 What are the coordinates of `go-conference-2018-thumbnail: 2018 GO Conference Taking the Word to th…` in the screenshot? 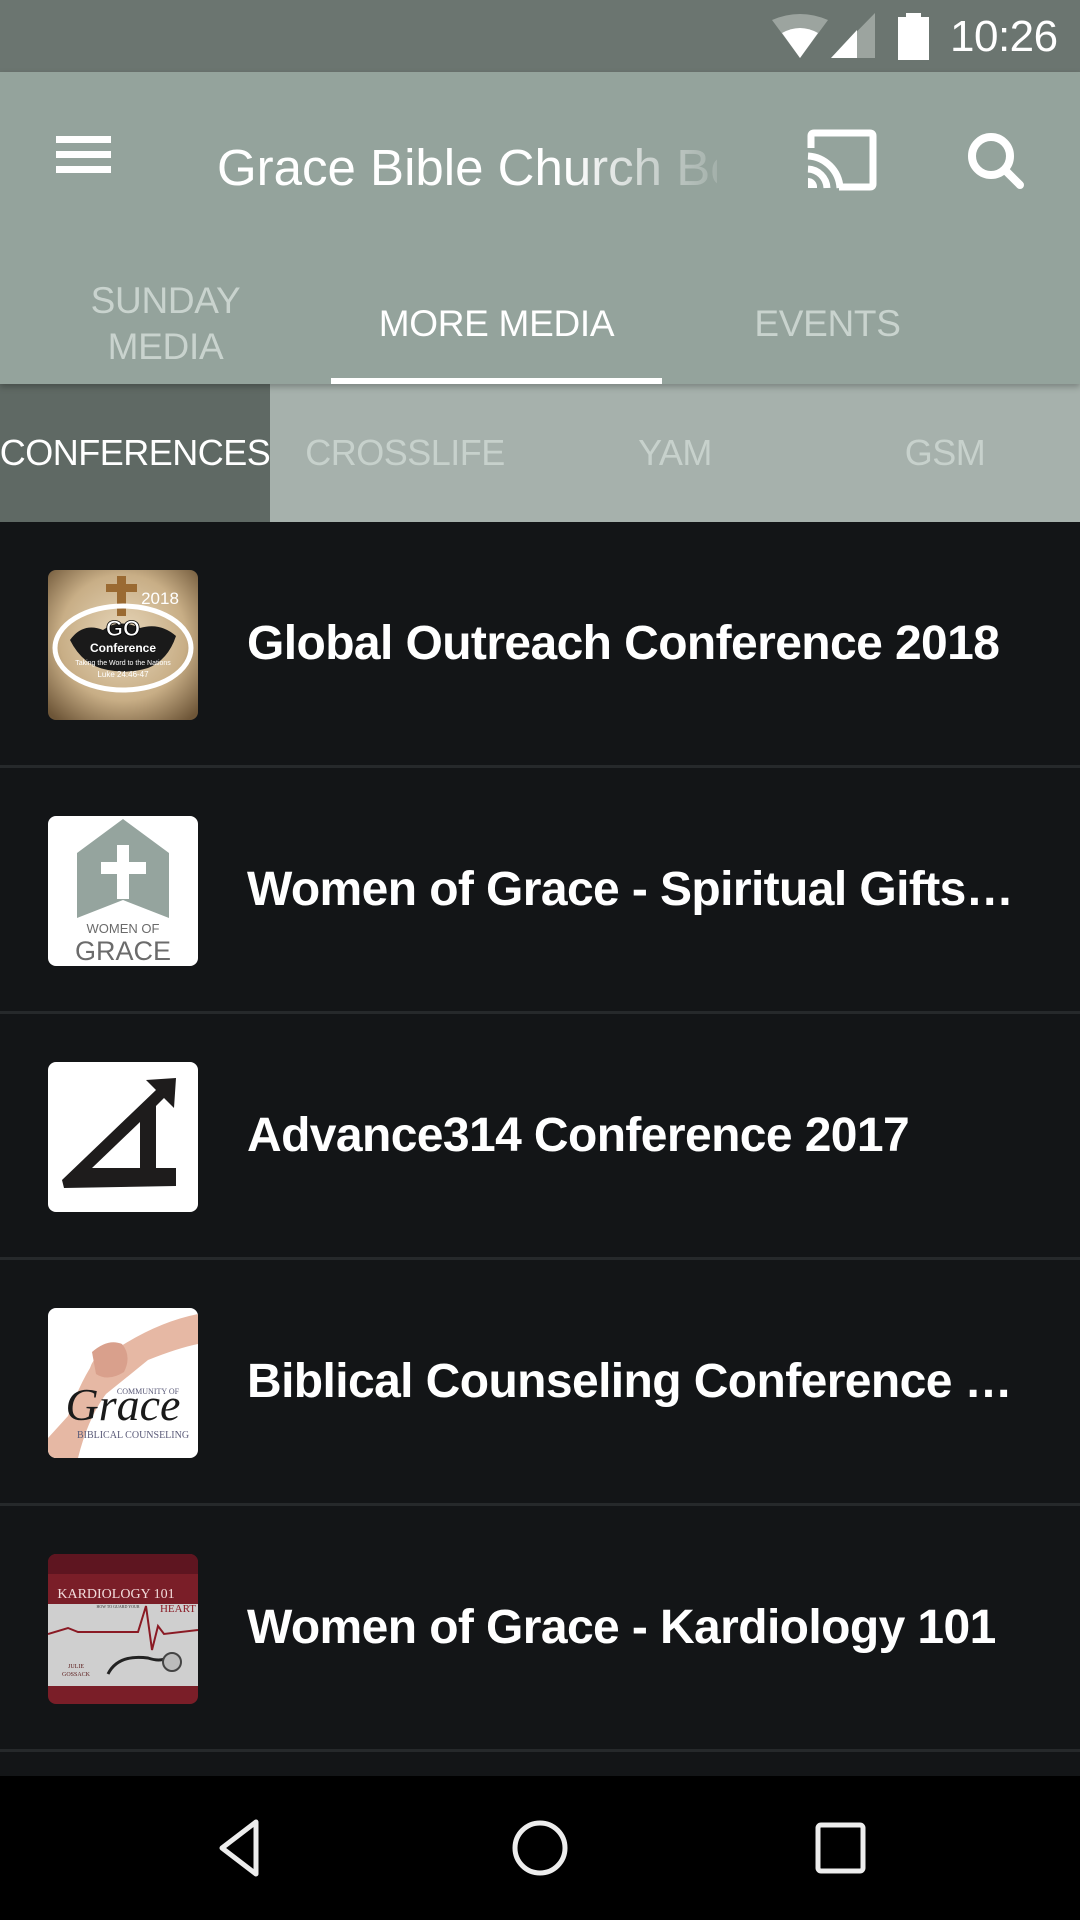 It's located at (123, 645).